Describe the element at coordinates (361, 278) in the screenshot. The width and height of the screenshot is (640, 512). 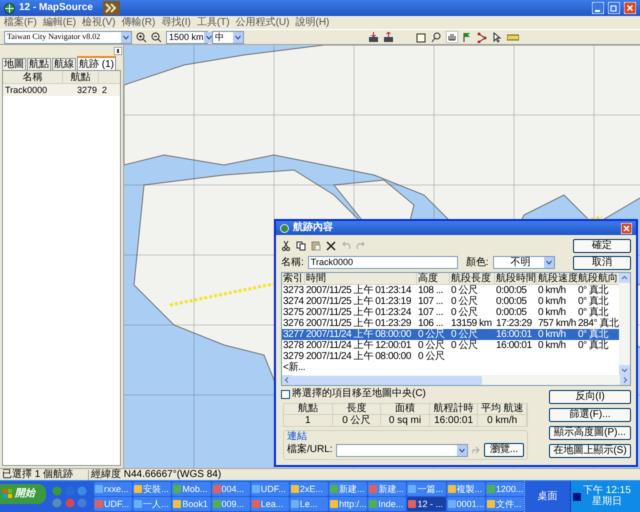
I see `column-header: 時間` at that location.